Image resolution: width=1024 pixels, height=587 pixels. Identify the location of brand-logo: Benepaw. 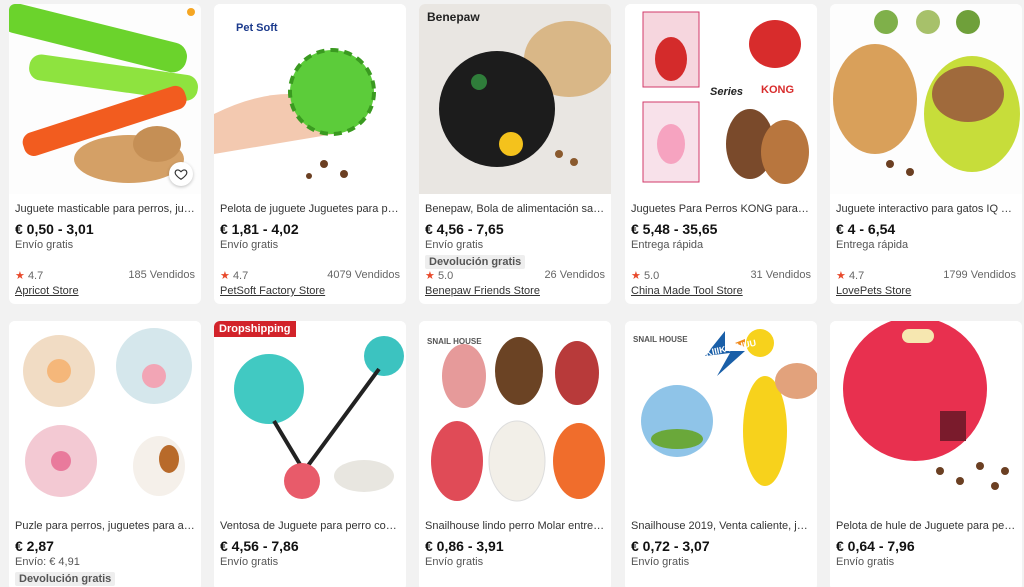
(453, 17).